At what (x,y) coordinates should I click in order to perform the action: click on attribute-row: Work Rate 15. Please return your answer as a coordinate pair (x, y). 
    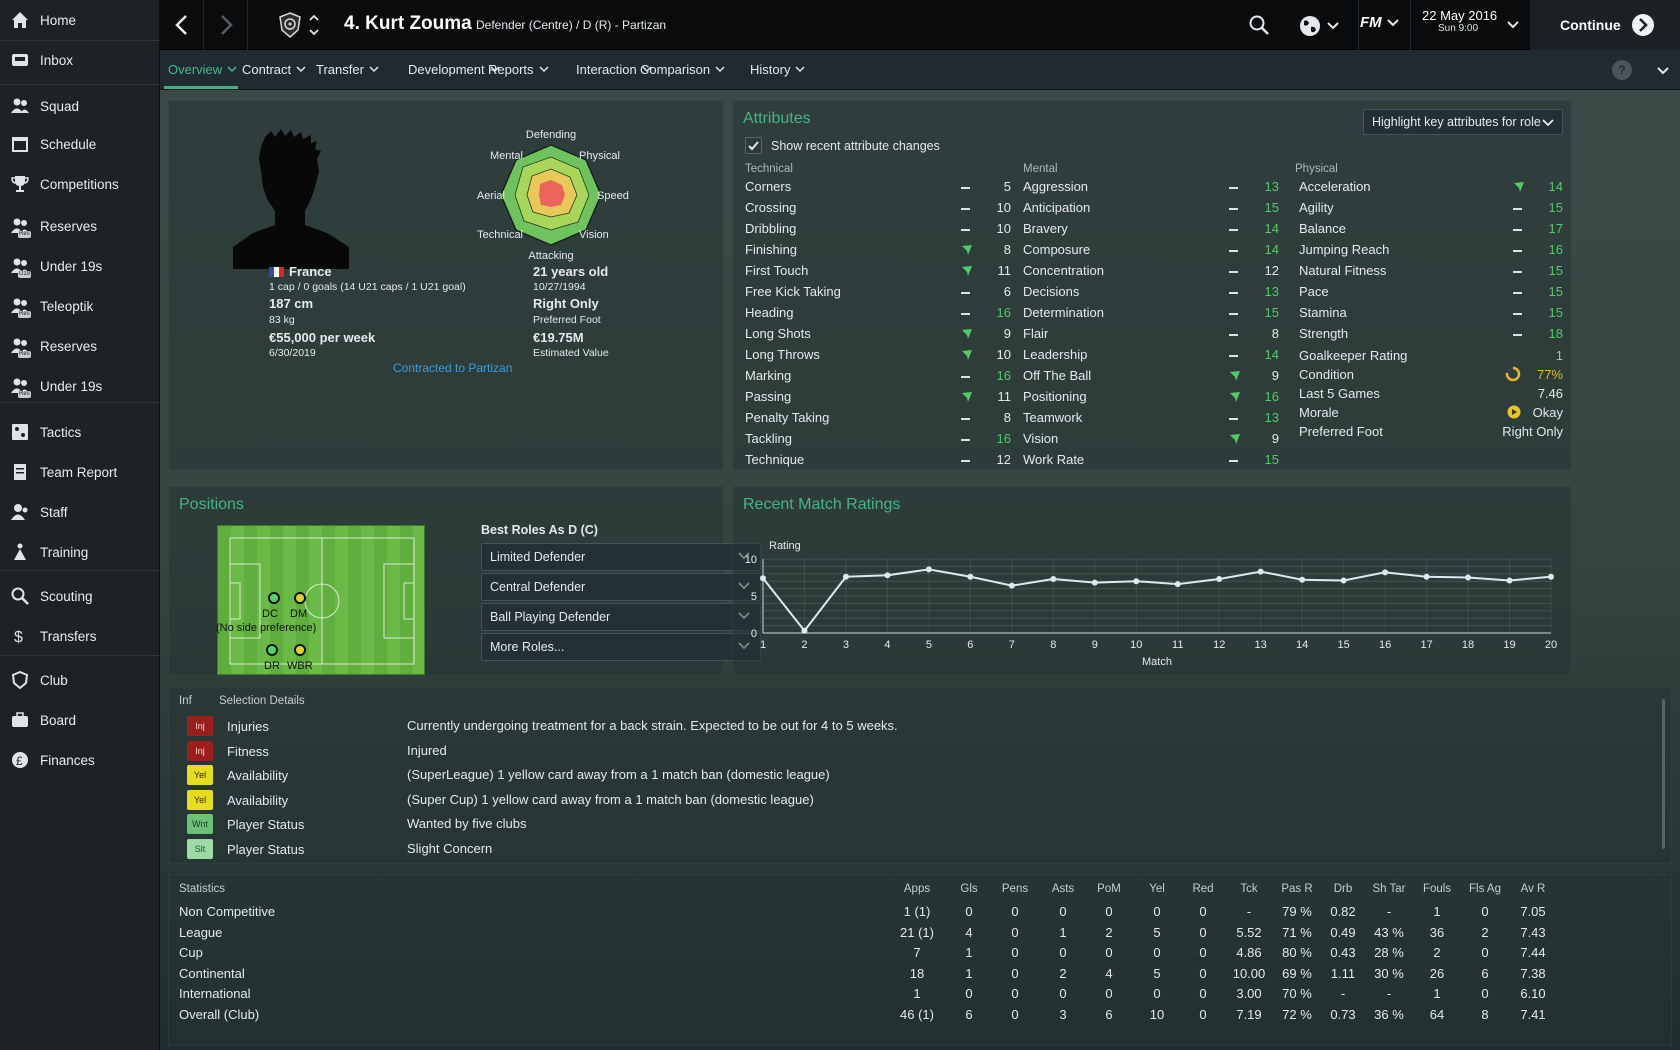
    Looking at the image, I should click on (1154, 460).